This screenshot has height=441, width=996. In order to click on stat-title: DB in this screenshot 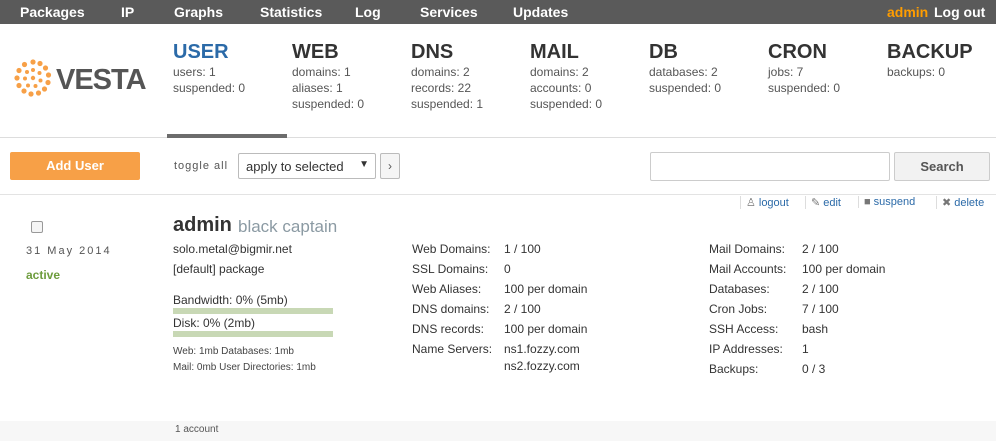, I will do `click(663, 52)`.